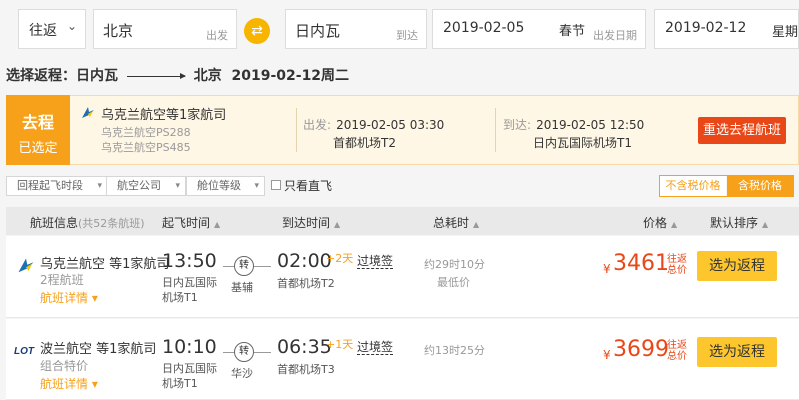  I want to click on arr-airport: 日内瓦国际机场T1, so click(582, 143).